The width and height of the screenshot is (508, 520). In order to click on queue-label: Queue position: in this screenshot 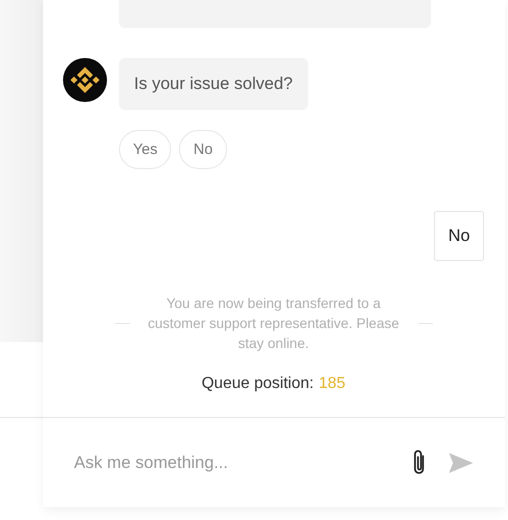, I will do `click(258, 384)`.